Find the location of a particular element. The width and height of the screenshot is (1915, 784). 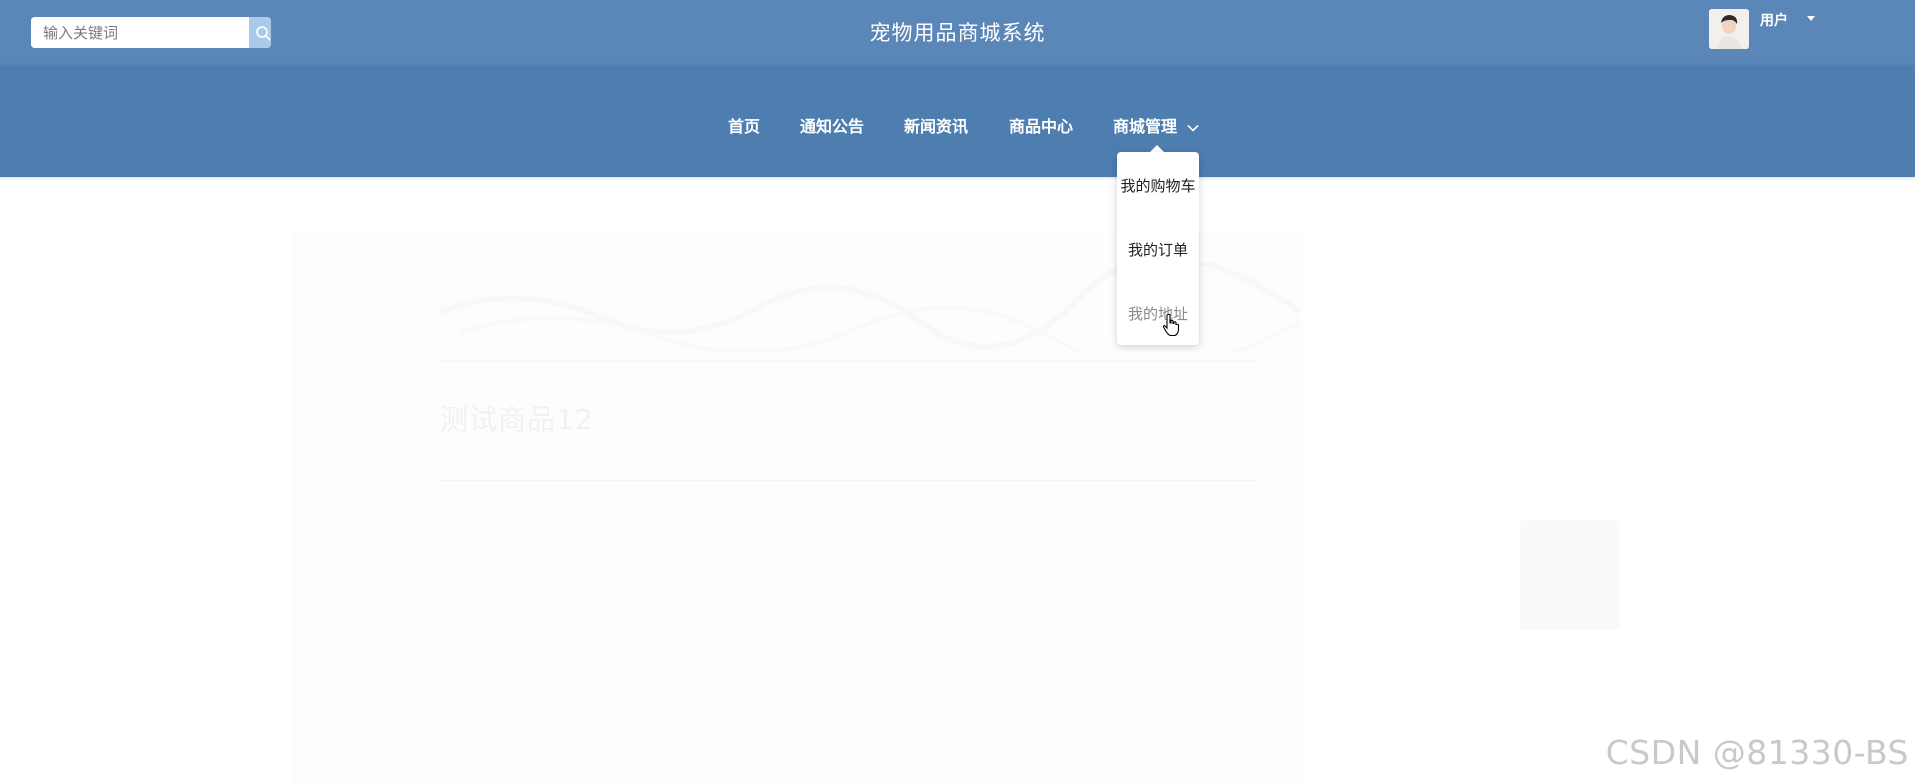

side-product-thumbnail is located at coordinates (1570, 575).